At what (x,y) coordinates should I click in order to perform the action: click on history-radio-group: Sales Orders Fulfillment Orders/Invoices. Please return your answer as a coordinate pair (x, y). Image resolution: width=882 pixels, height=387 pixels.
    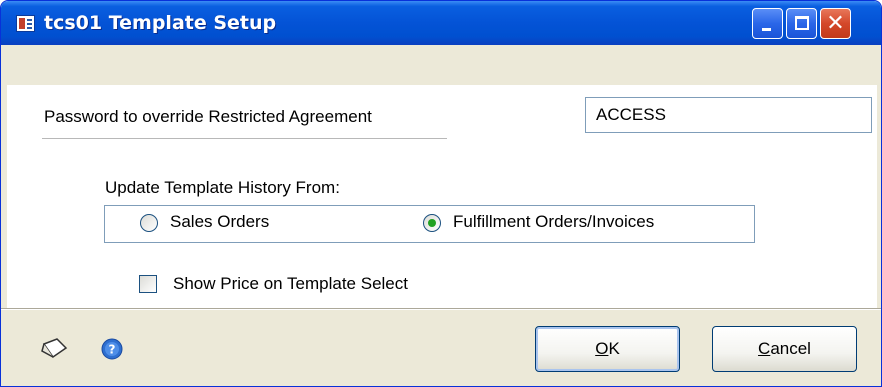
    Looking at the image, I should click on (429, 224).